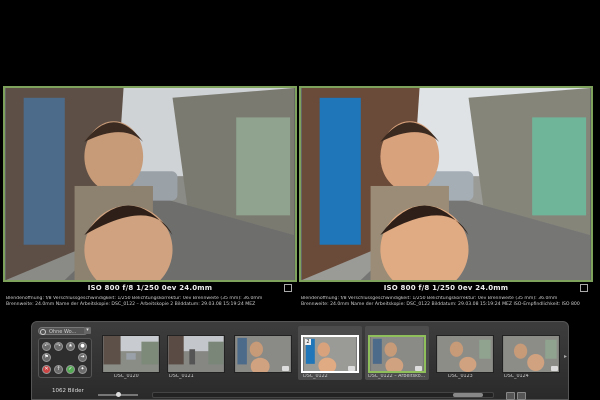 Image resolution: width=600 pixels, height=400 pixels. Describe the element at coordinates (150, 288) in the screenshot. I see `exif-hud-left: ISO 800 f/8 1/250 0ev 24.0mm` at that location.